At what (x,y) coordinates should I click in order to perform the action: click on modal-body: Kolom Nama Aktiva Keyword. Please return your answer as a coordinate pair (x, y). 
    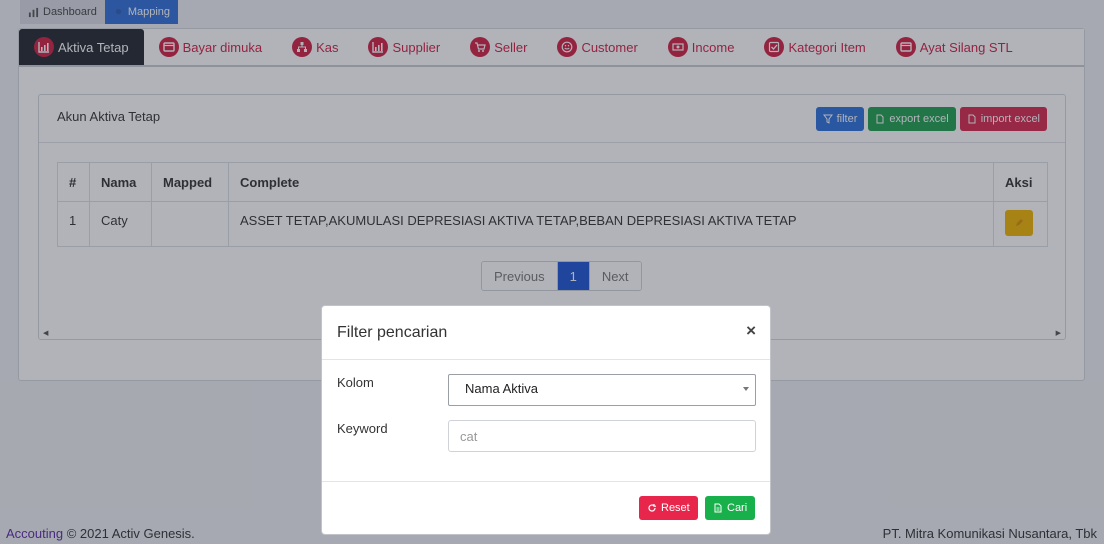
    Looking at the image, I should click on (546, 421).